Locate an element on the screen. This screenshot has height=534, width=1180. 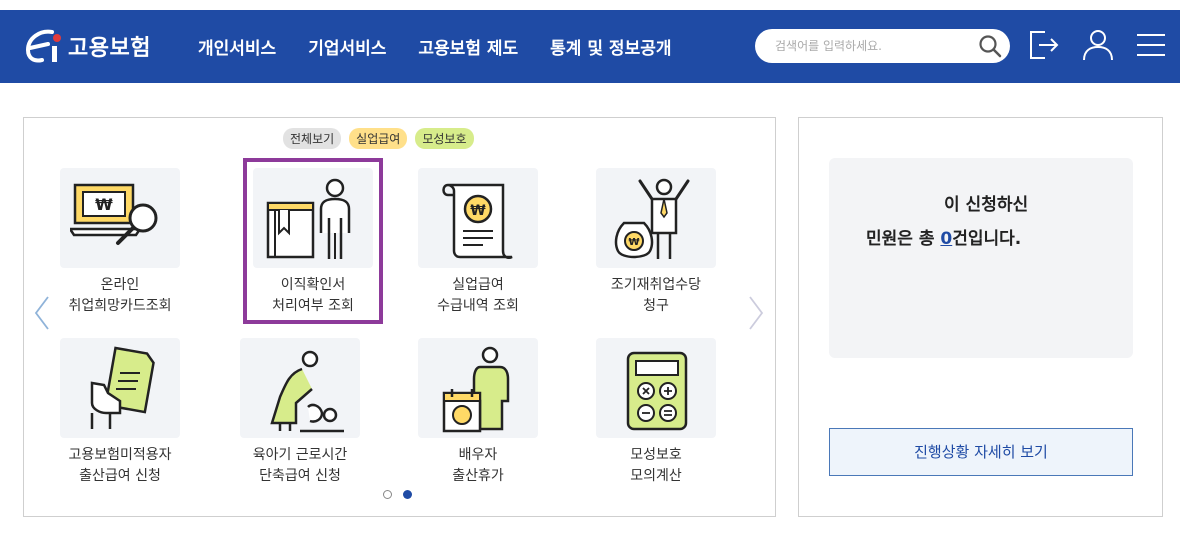
service-card-unemployment-benefit-history: ₩ 실업급여 수급내역 조회 is located at coordinates (478, 242).